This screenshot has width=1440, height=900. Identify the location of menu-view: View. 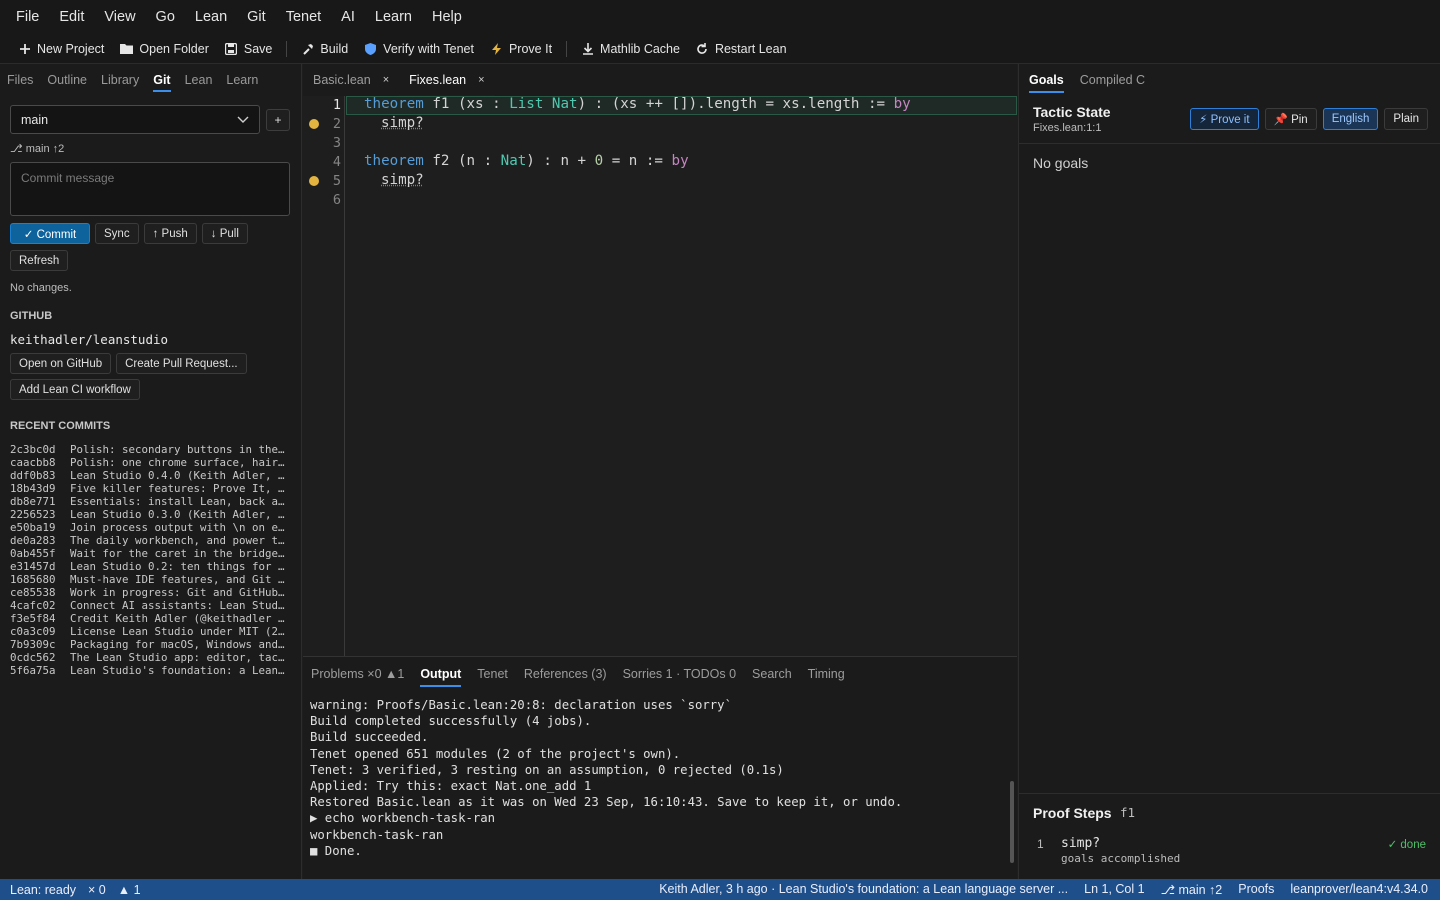
(119, 17).